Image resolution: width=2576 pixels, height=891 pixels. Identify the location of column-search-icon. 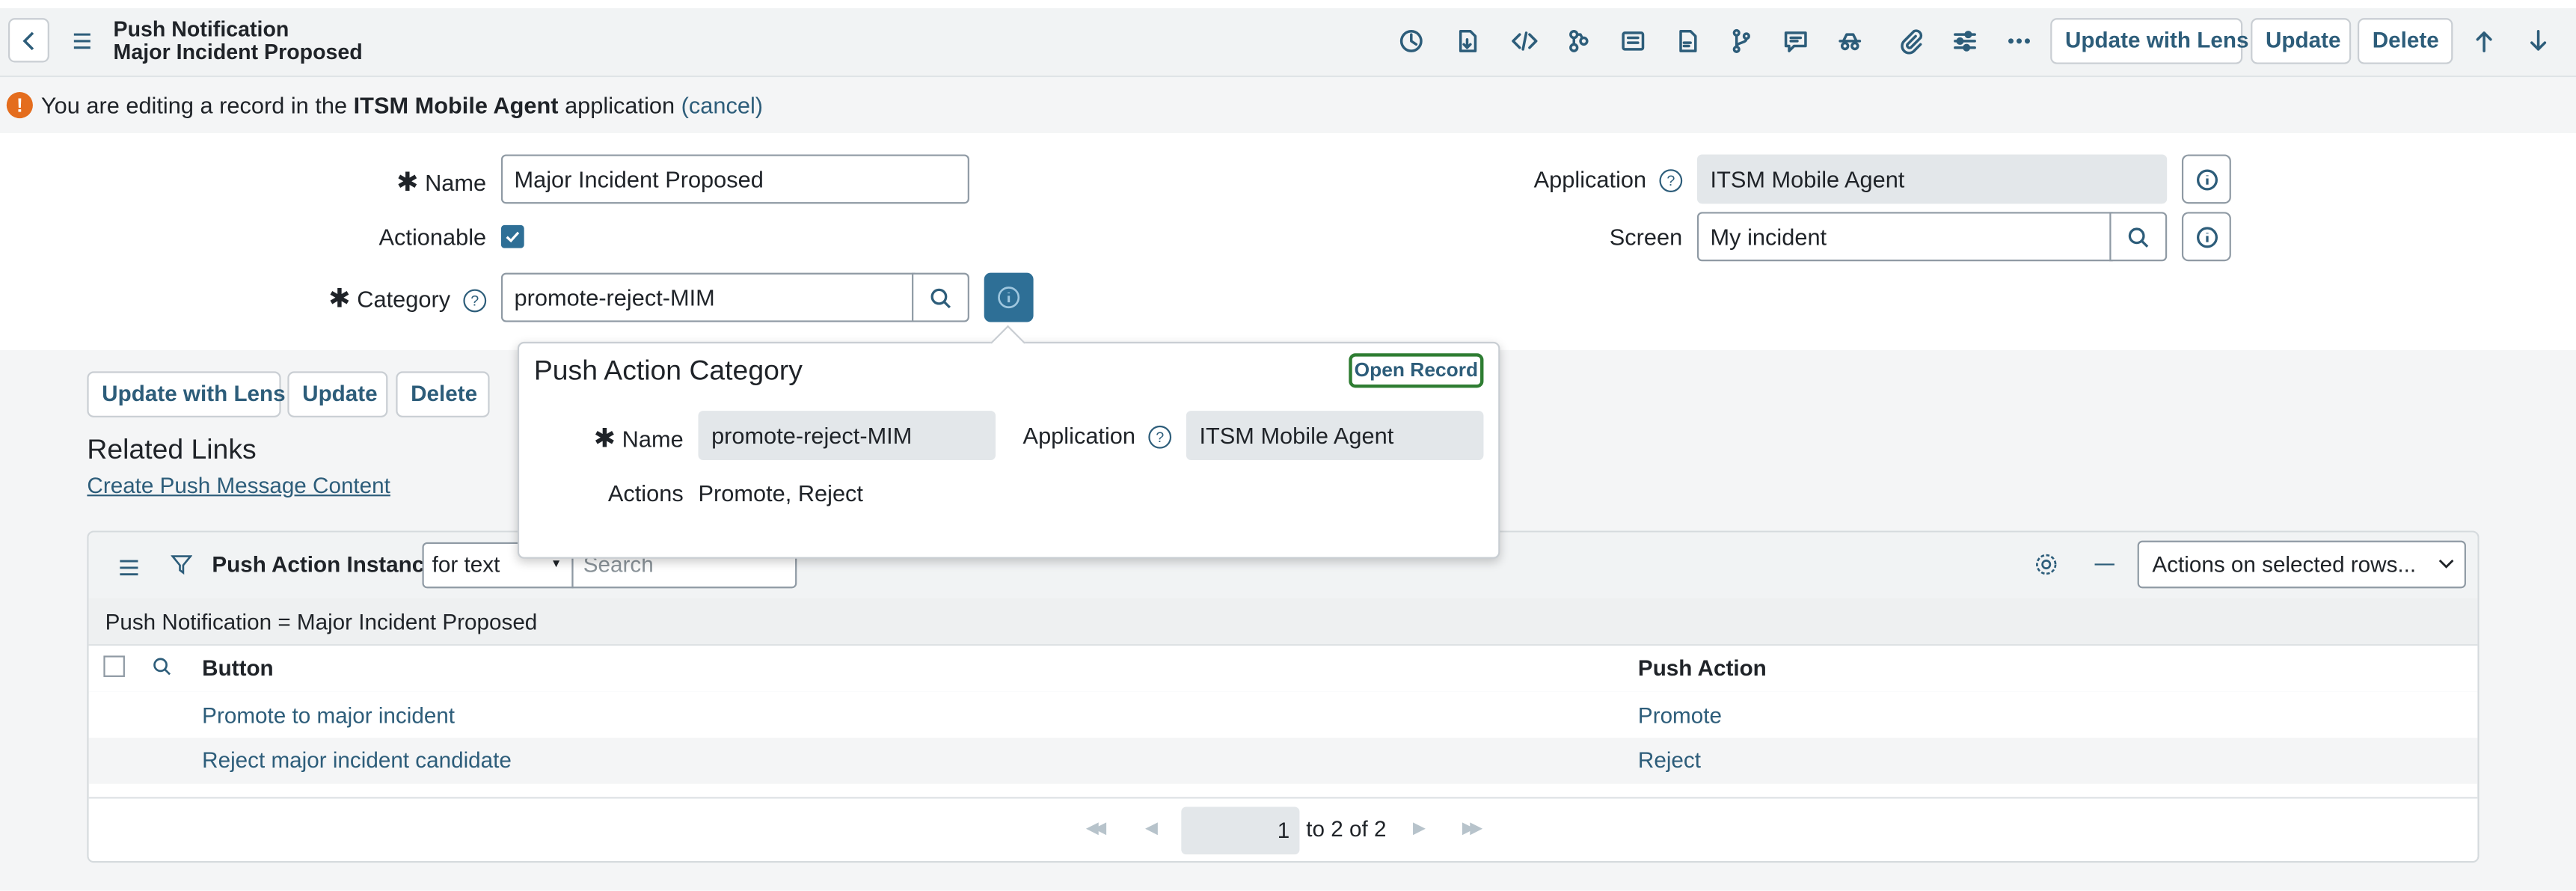
(162, 668).